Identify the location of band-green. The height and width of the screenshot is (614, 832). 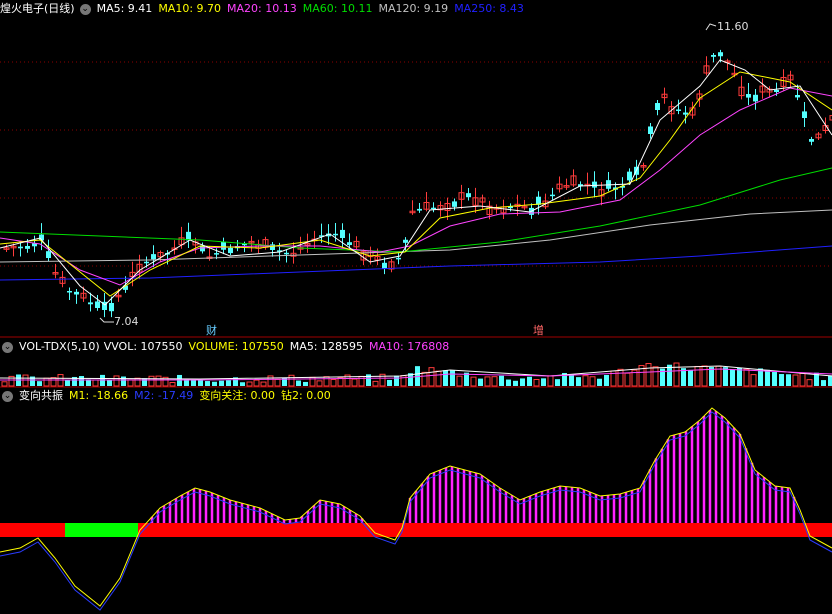
(101, 530).